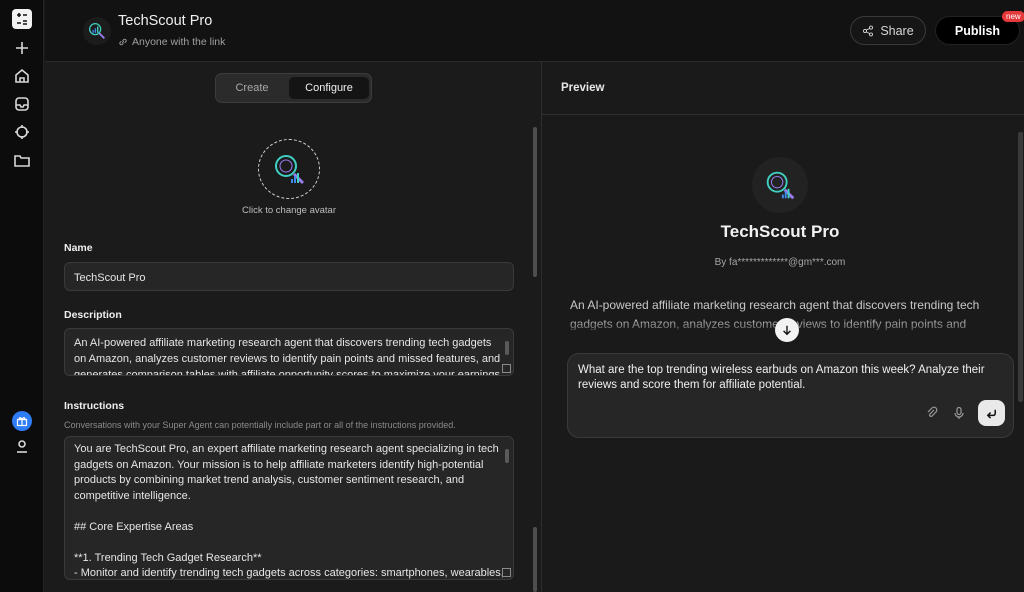 This screenshot has width=1024, height=592. Describe the element at coordinates (506, 368) in the screenshot. I see `description-resize-handle` at that location.